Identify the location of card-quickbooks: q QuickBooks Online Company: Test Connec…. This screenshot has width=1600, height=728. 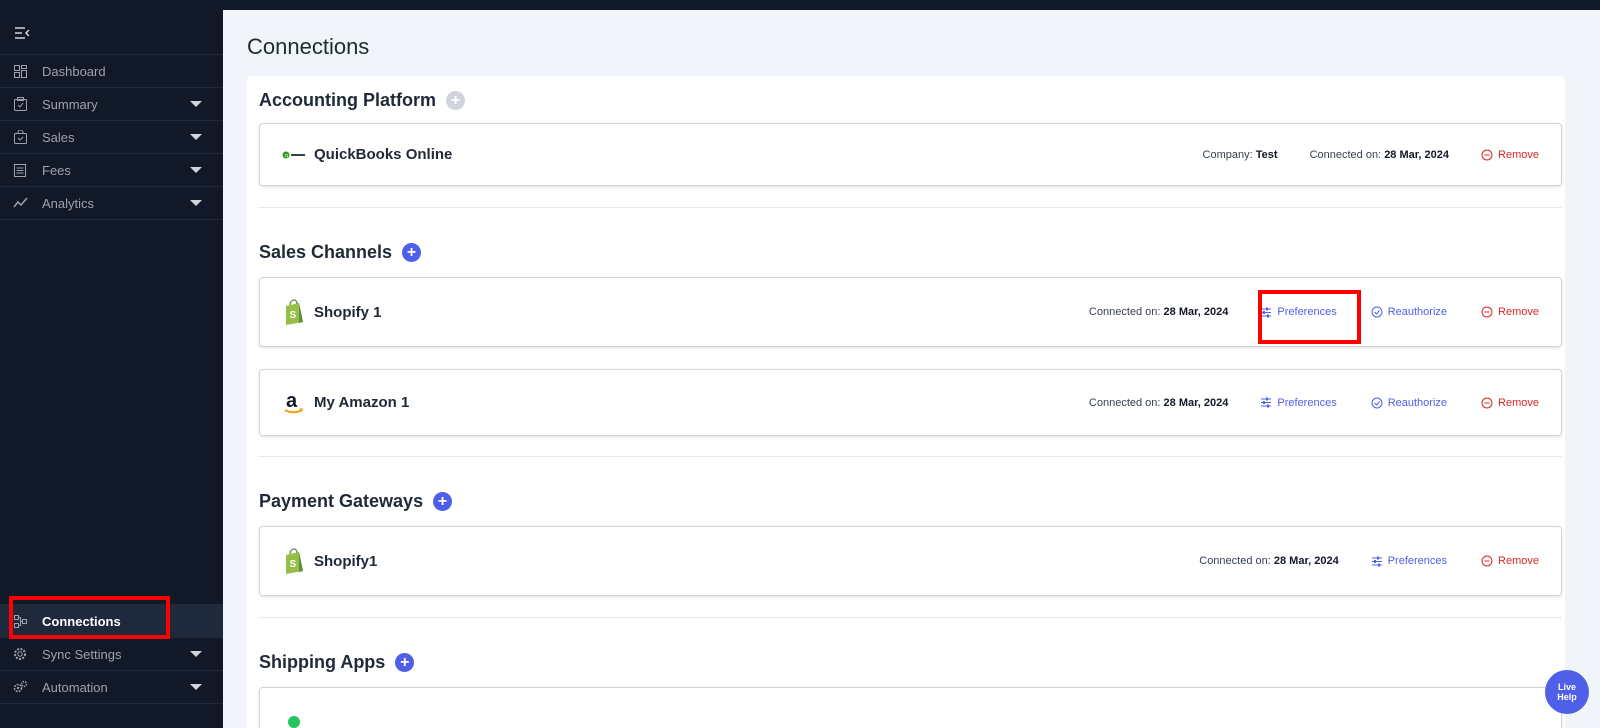
(910, 154).